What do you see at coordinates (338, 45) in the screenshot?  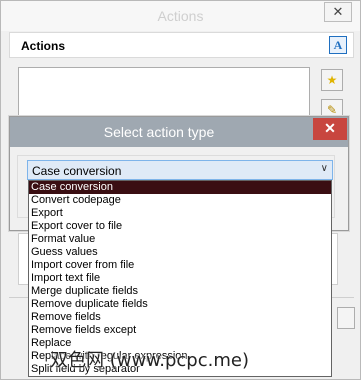 I see `font-icon: A` at bounding box center [338, 45].